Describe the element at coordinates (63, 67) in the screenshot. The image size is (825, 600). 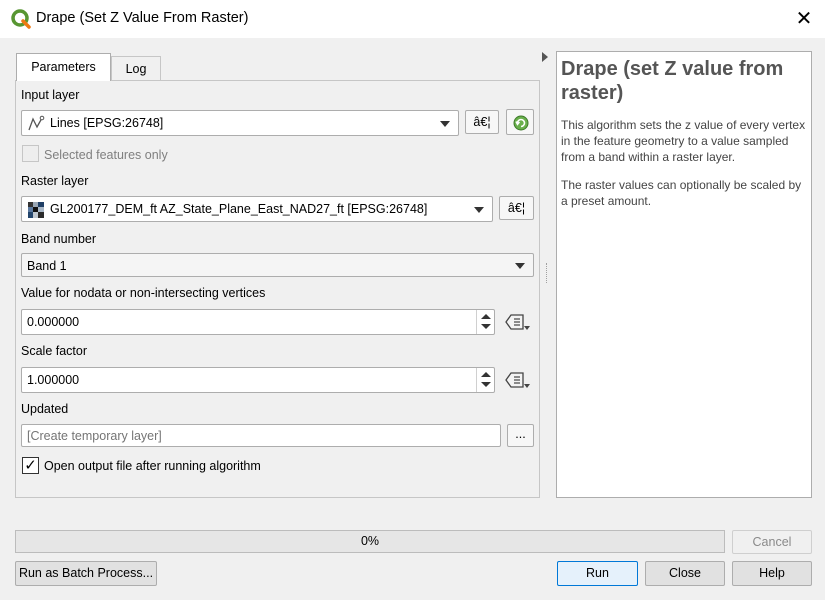
I see `tab-parameters: Parameters` at that location.